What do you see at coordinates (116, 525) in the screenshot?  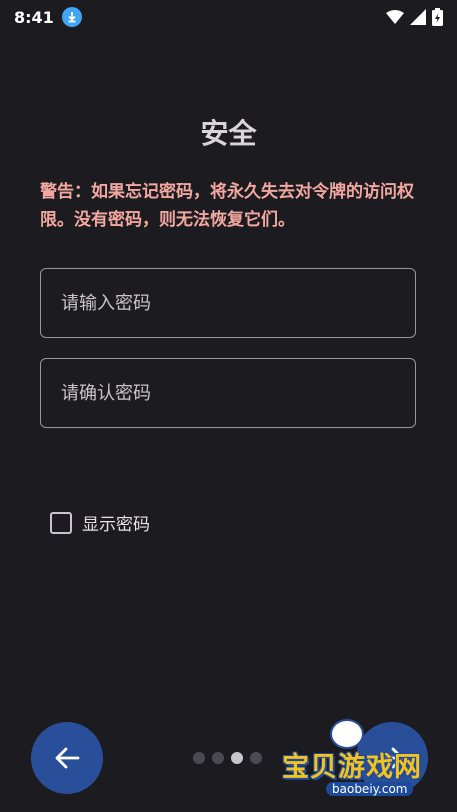 I see `show-password-label: 显示密码` at bounding box center [116, 525].